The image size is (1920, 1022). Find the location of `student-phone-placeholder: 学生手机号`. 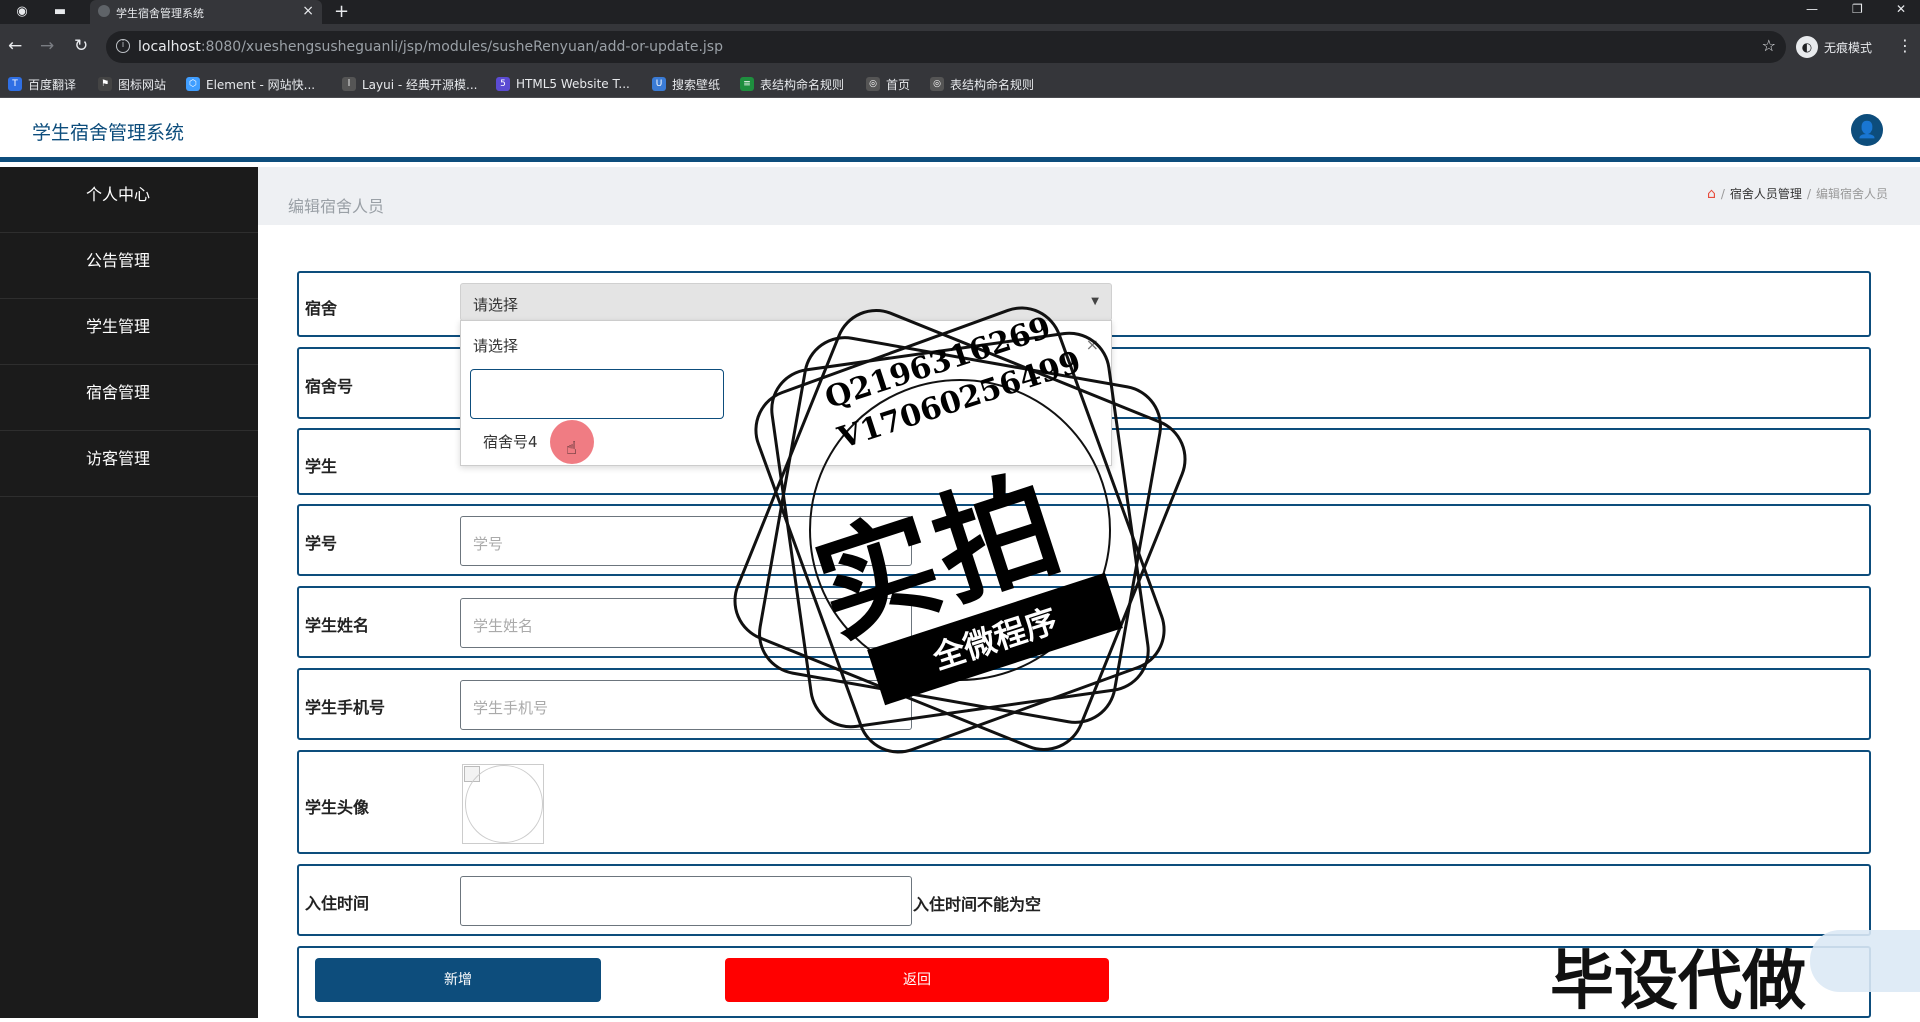

student-phone-placeholder: 学生手机号 is located at coordinates (511, 708).